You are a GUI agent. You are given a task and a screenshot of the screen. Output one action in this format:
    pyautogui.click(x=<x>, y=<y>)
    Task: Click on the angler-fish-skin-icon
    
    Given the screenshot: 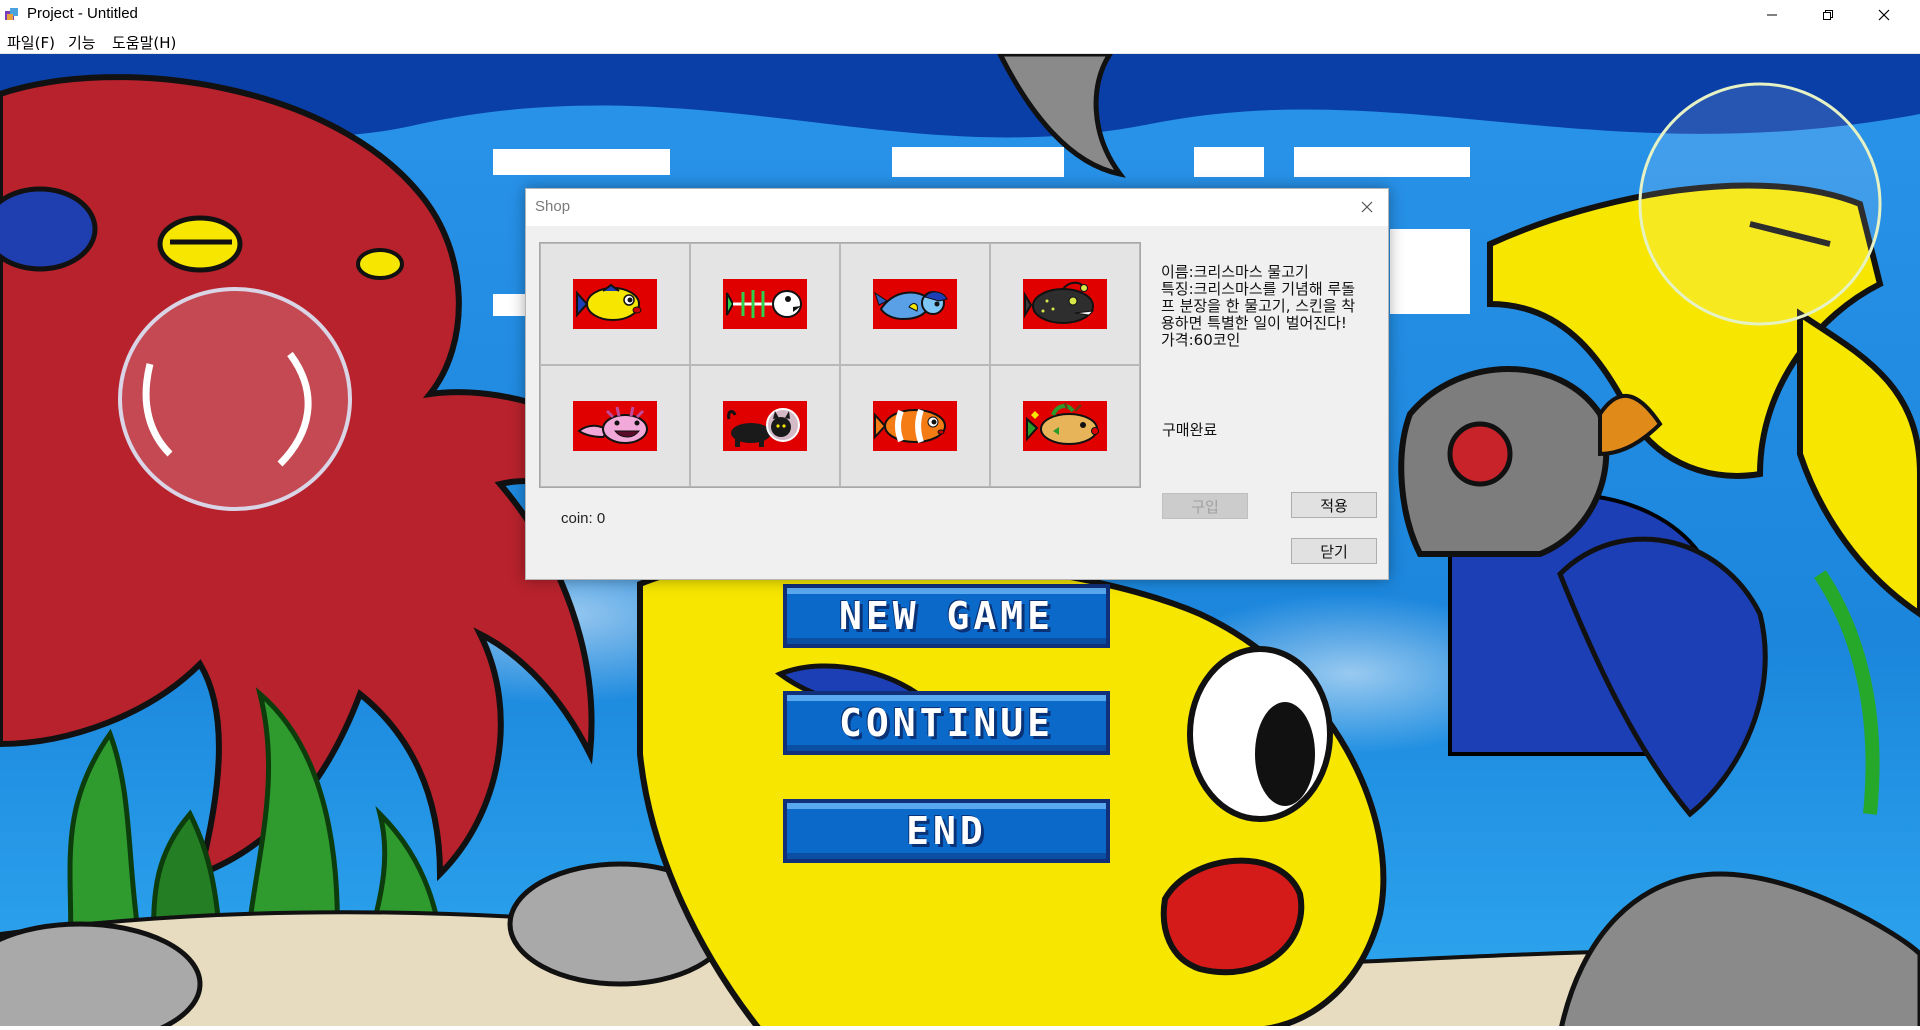 What is the action you would take?
    pyautogui.click(x=1065, y=304)
    